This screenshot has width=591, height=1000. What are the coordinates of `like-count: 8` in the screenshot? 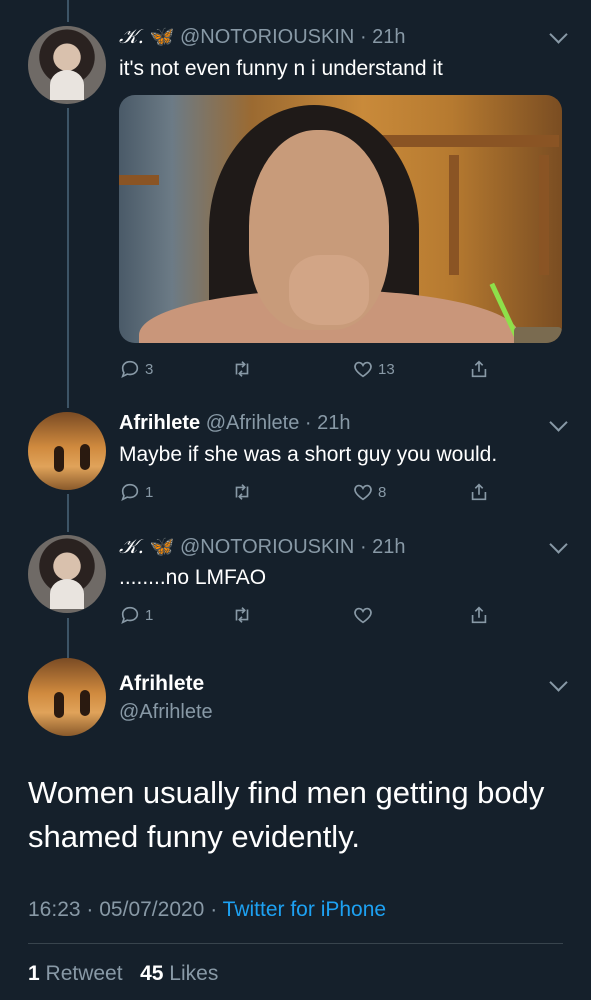 It's located at (382, 492).